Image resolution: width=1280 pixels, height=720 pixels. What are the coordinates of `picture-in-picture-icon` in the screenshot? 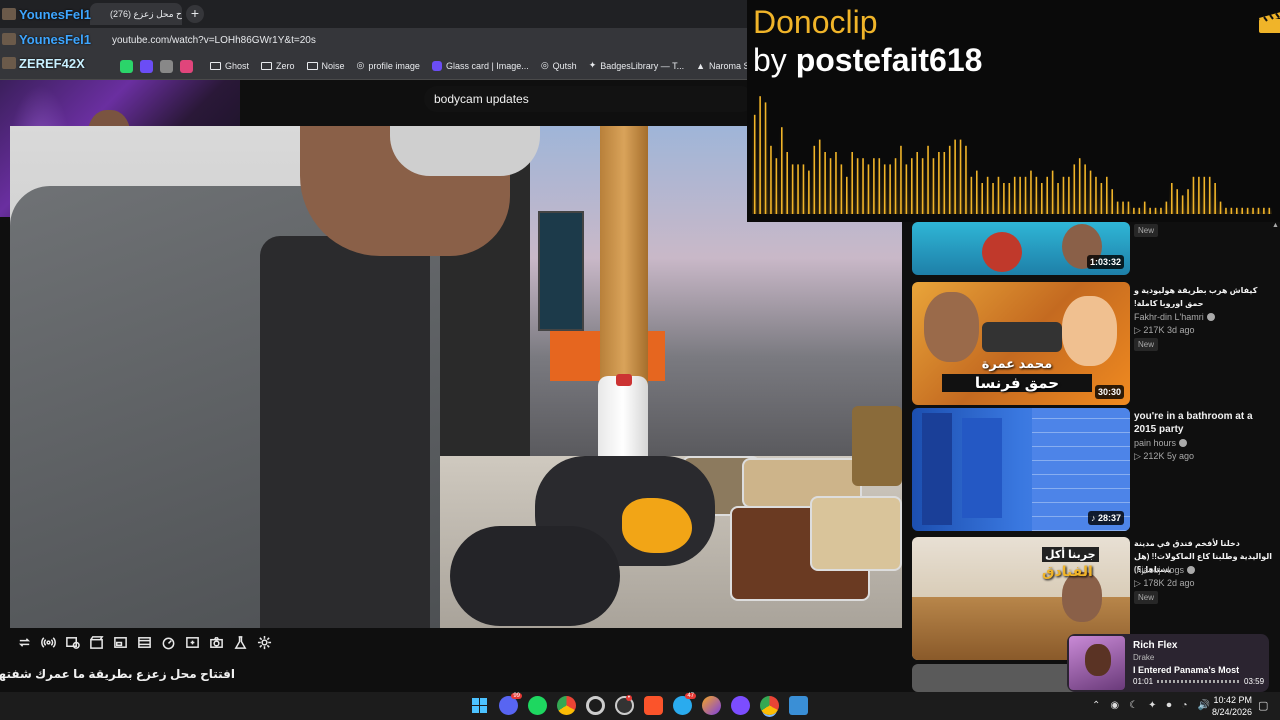 It's located at (120, 642).